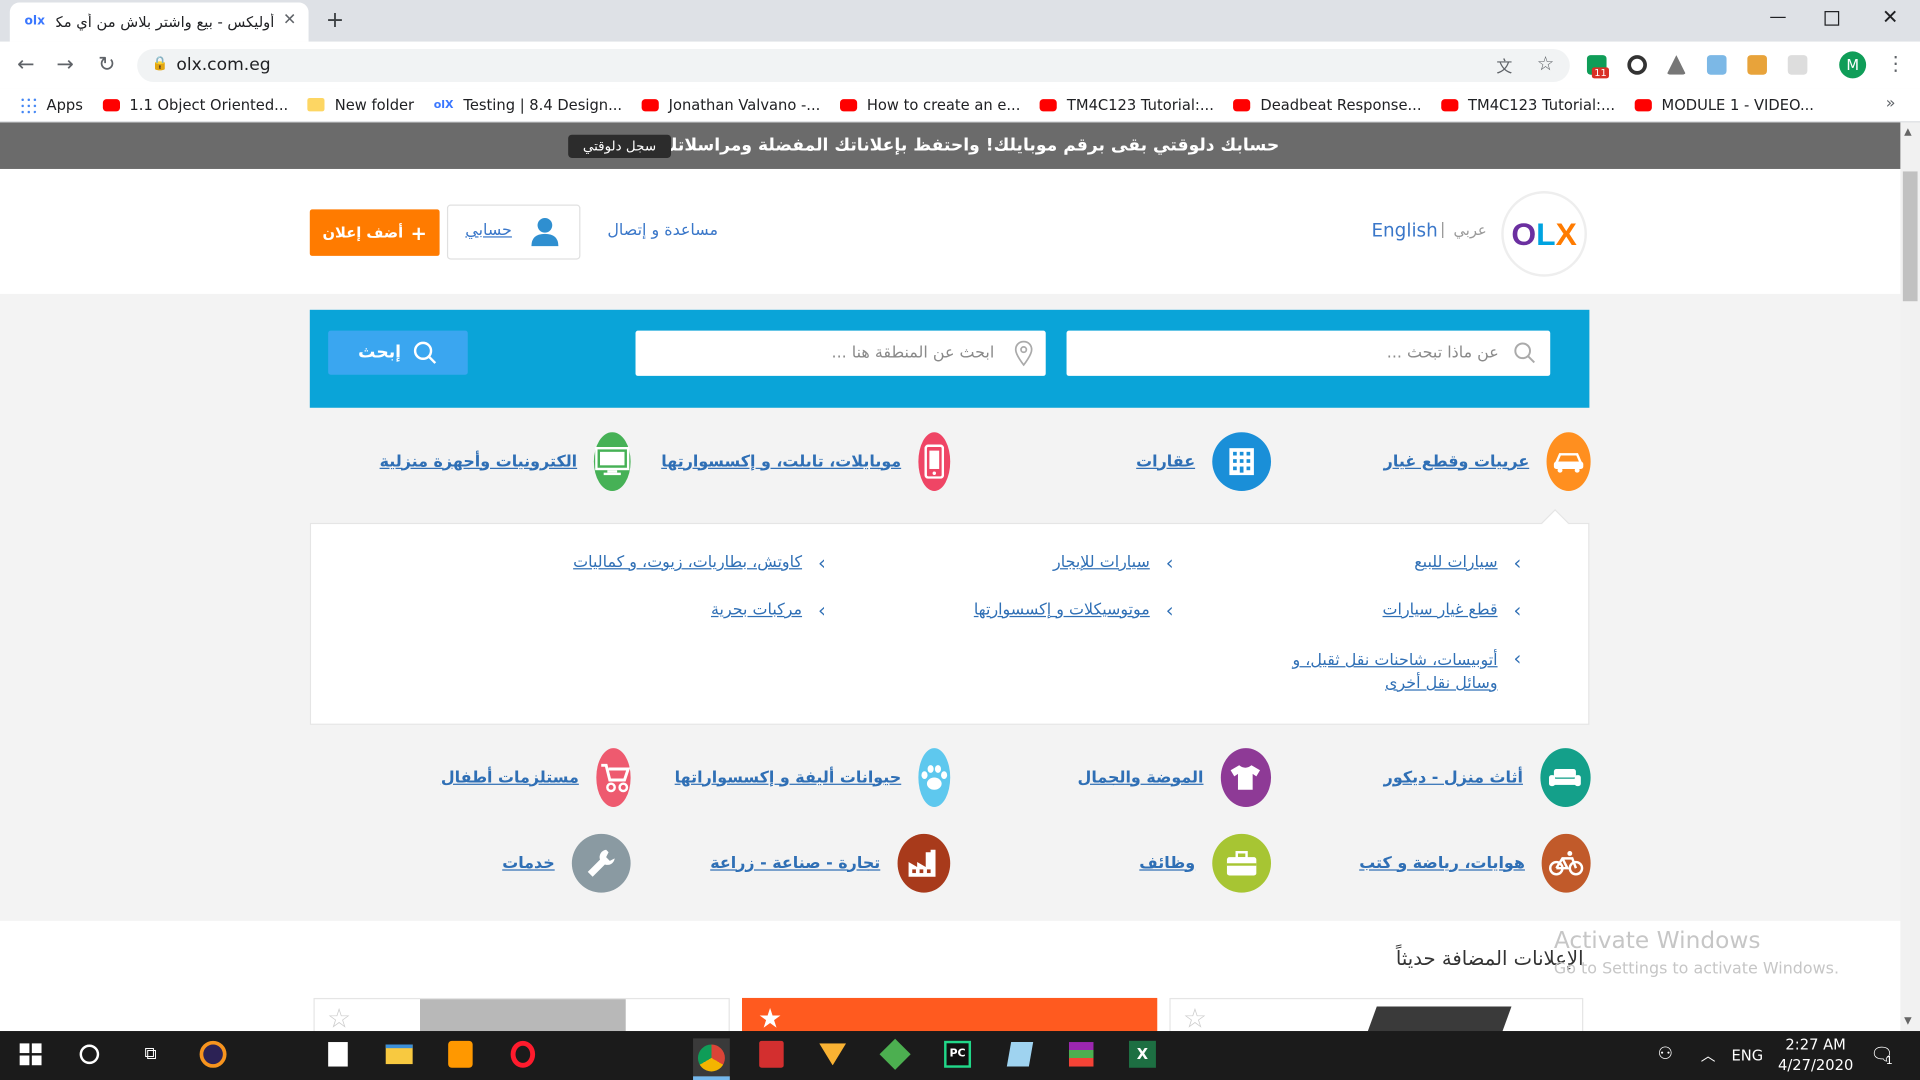 This screenshot has height=1080, width=1920. Describe the element at coordinates (619, 146) in the screenshot. I see `register-now-button: سجل دلوقتي` at that location.